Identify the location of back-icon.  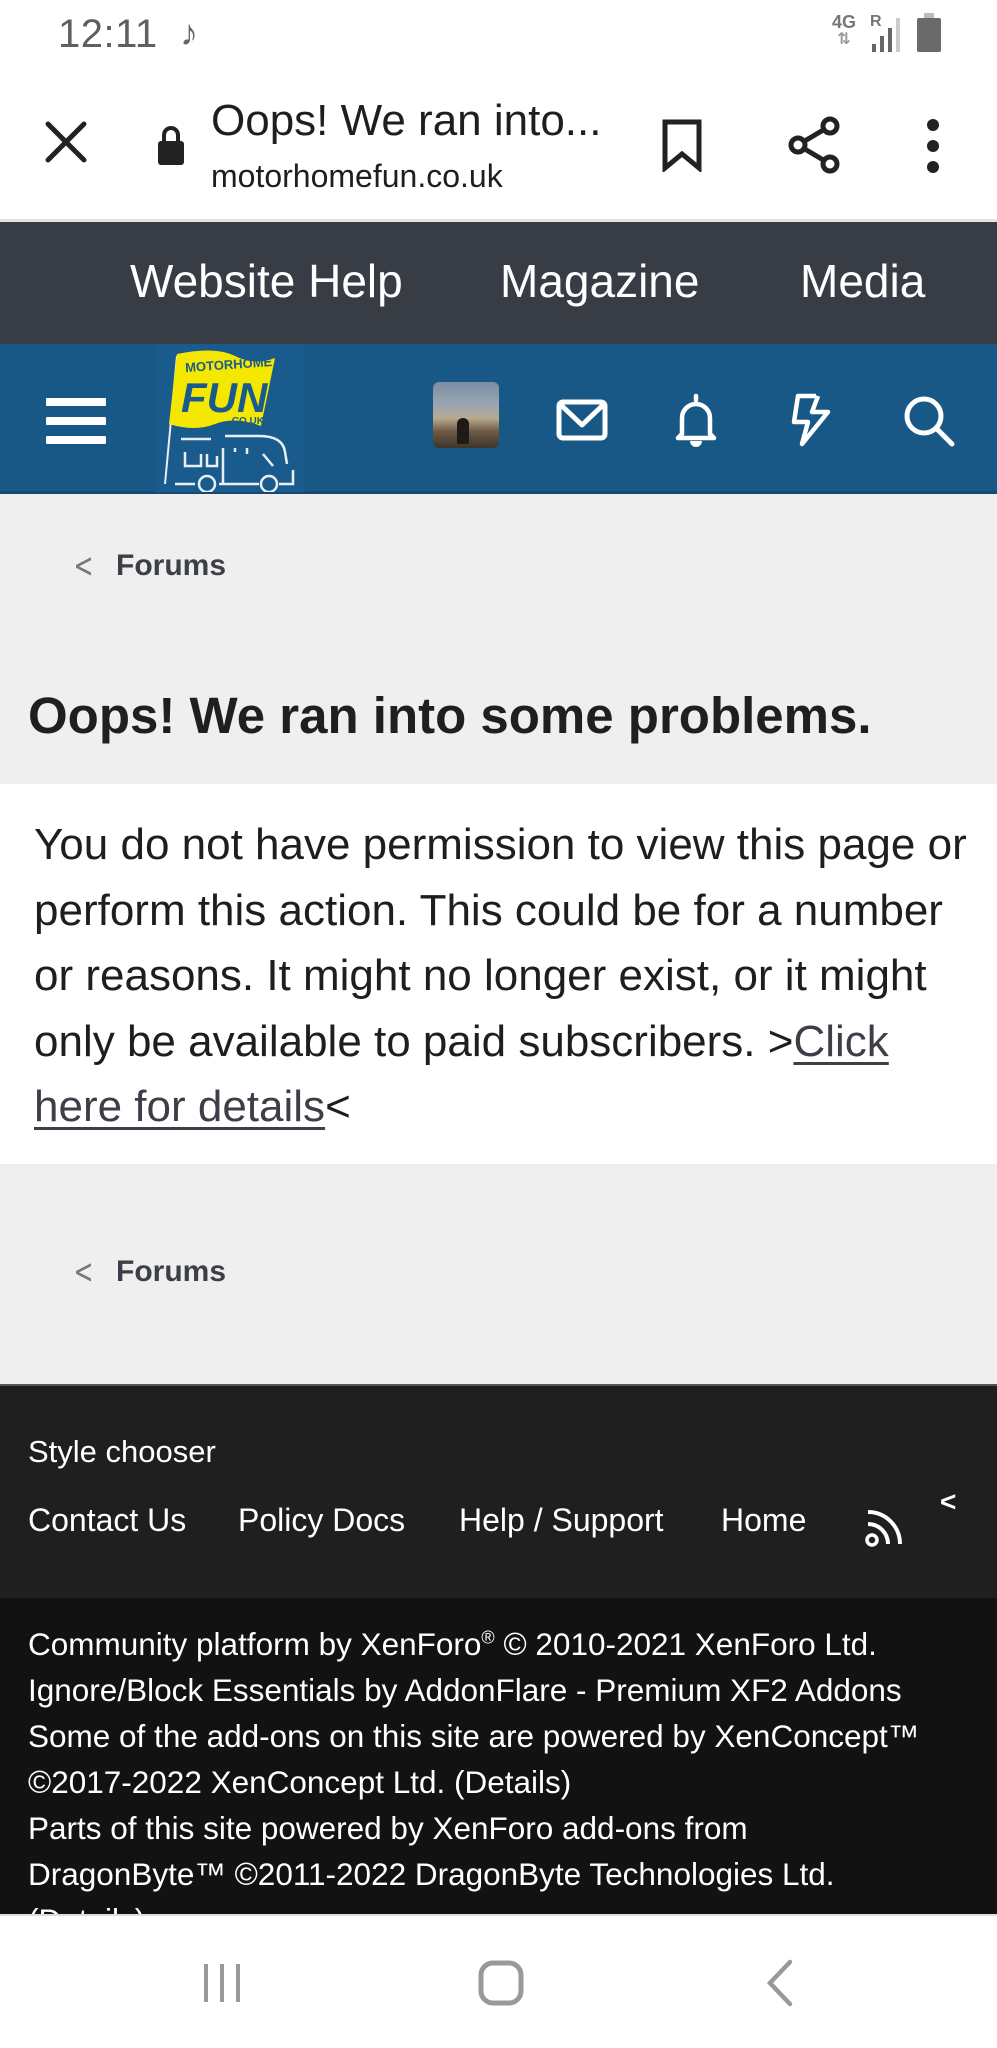
(780, 1983).